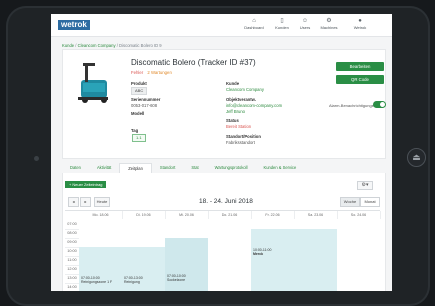 The height and width of the screenshot is (306, 435). I want to click on standort-label: Standort/Position, so click(243, 136).